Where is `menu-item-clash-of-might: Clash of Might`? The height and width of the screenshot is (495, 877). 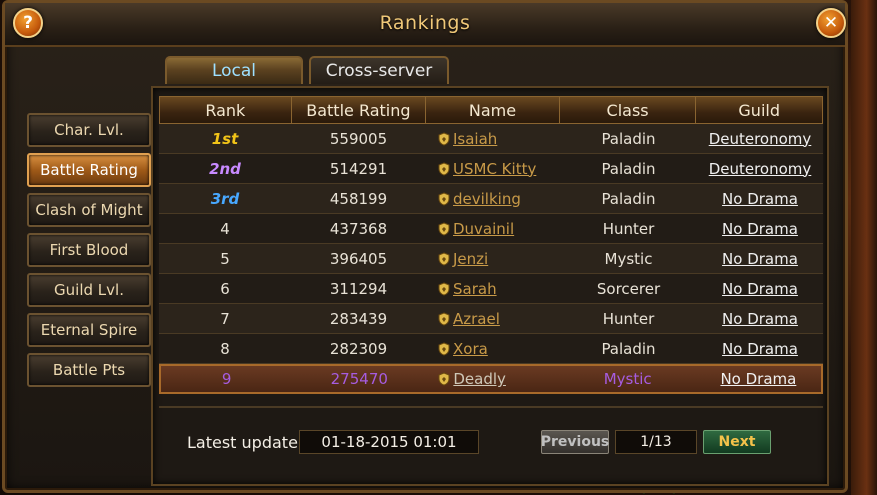
menu-item-clash-of-might: Clash of Might is located at coordinates (89, 210).